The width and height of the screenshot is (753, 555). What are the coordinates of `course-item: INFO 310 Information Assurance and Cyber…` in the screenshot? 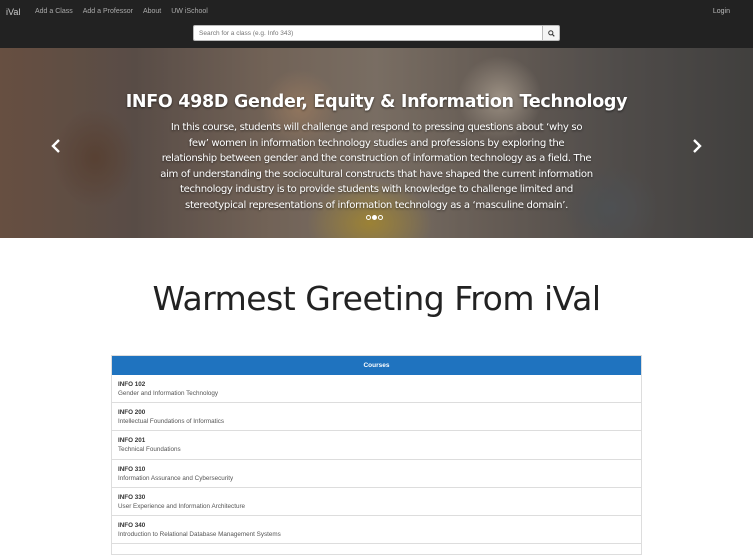 It's located at (376, 473).